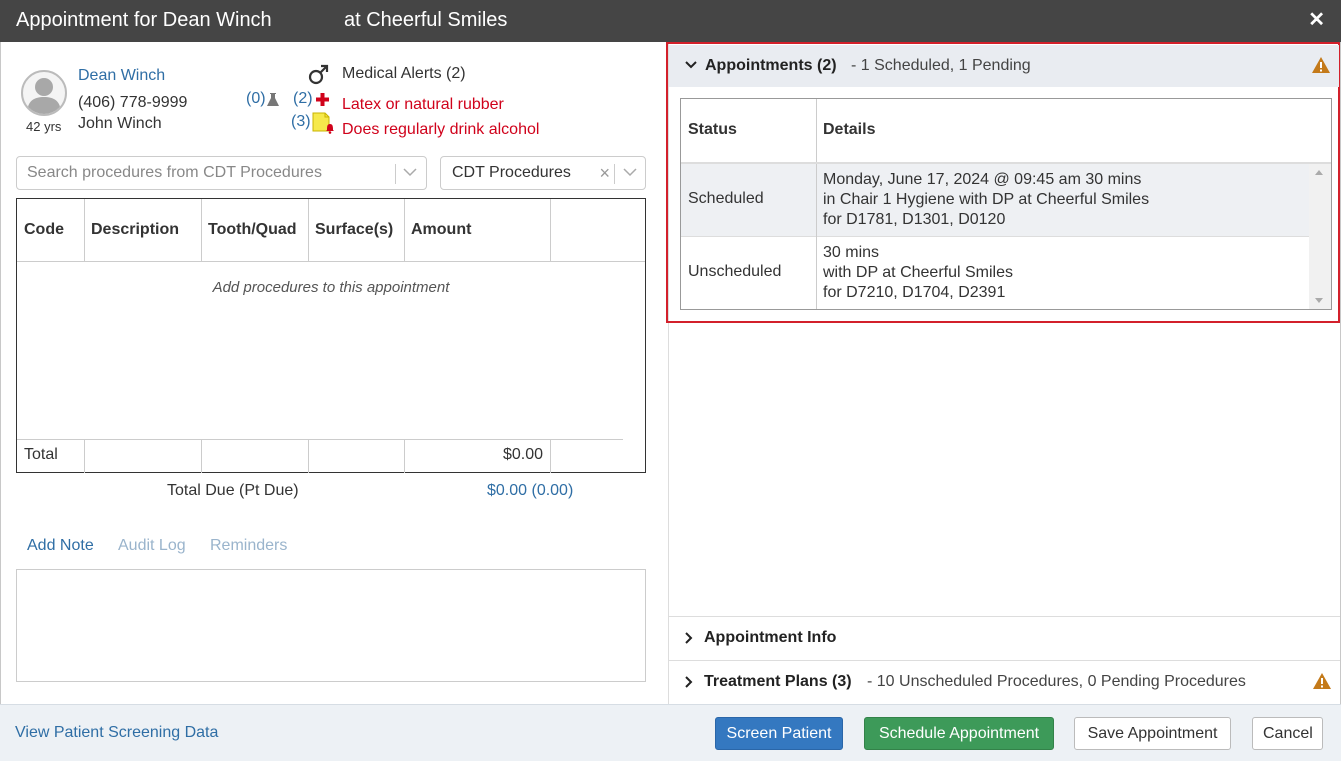 Image resolution: width=1341 pixels, height=761 pixels. Describe the element at coordinates (322, 99) in the screenshot. I see `red-cross-icon` at that location.